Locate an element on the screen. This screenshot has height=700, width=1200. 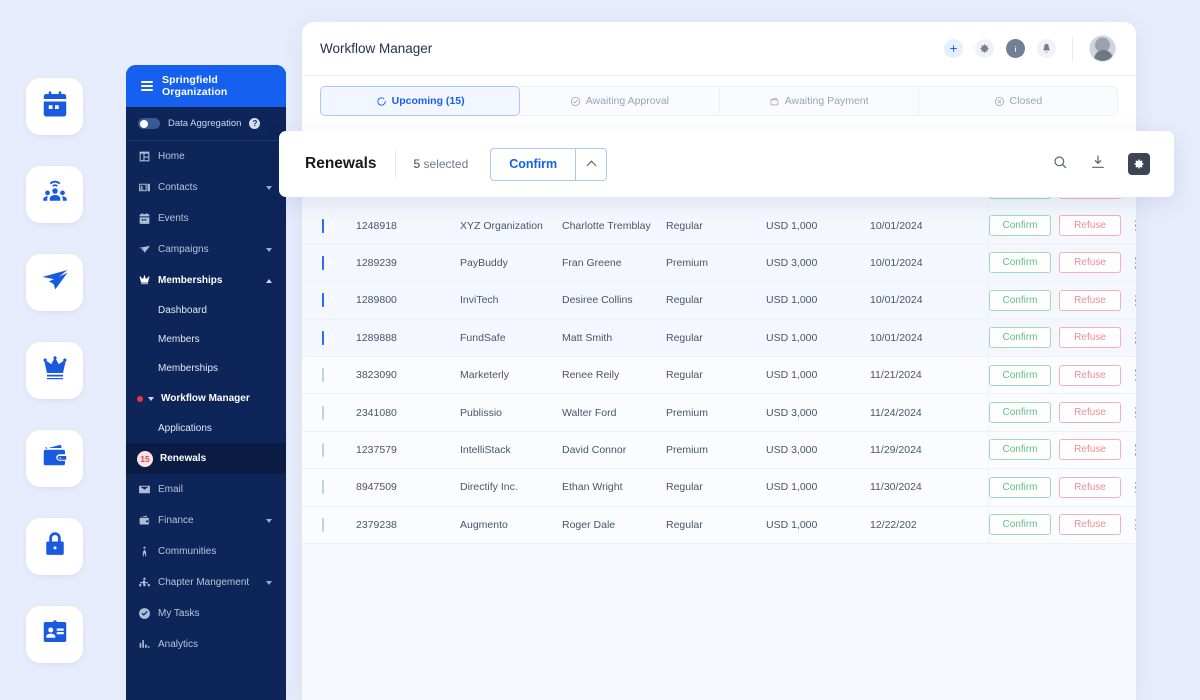
rail-item-security is located at coordinates (54, 546).